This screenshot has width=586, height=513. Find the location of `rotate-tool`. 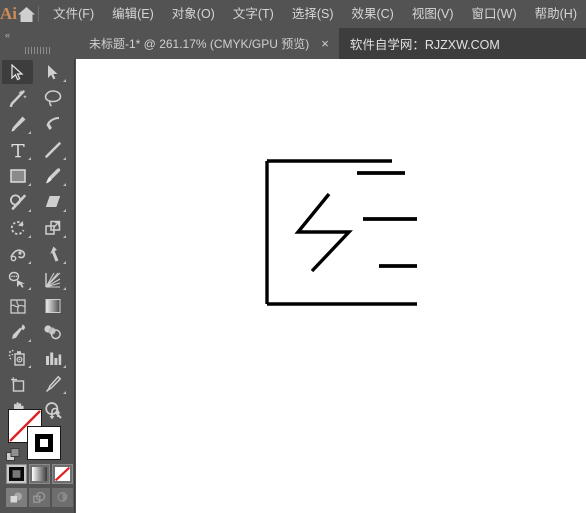

rotate-tool is located at coordinates (17, 228).